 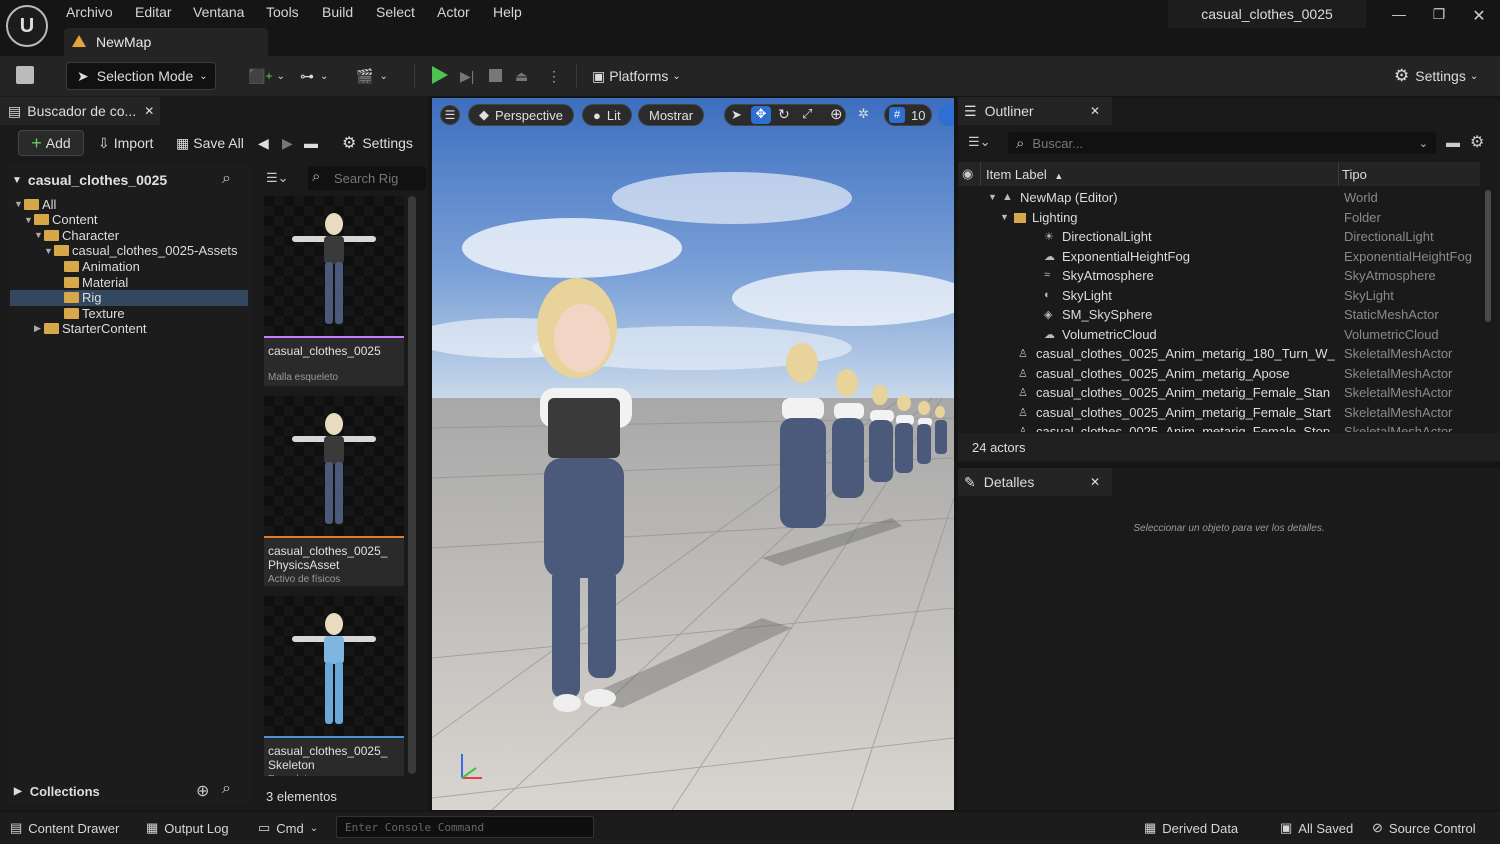 What do you see at coordinates (1439, 16) in the screenshot?
I see `restore-icon: ❐` at bounding box center [1439, 16].